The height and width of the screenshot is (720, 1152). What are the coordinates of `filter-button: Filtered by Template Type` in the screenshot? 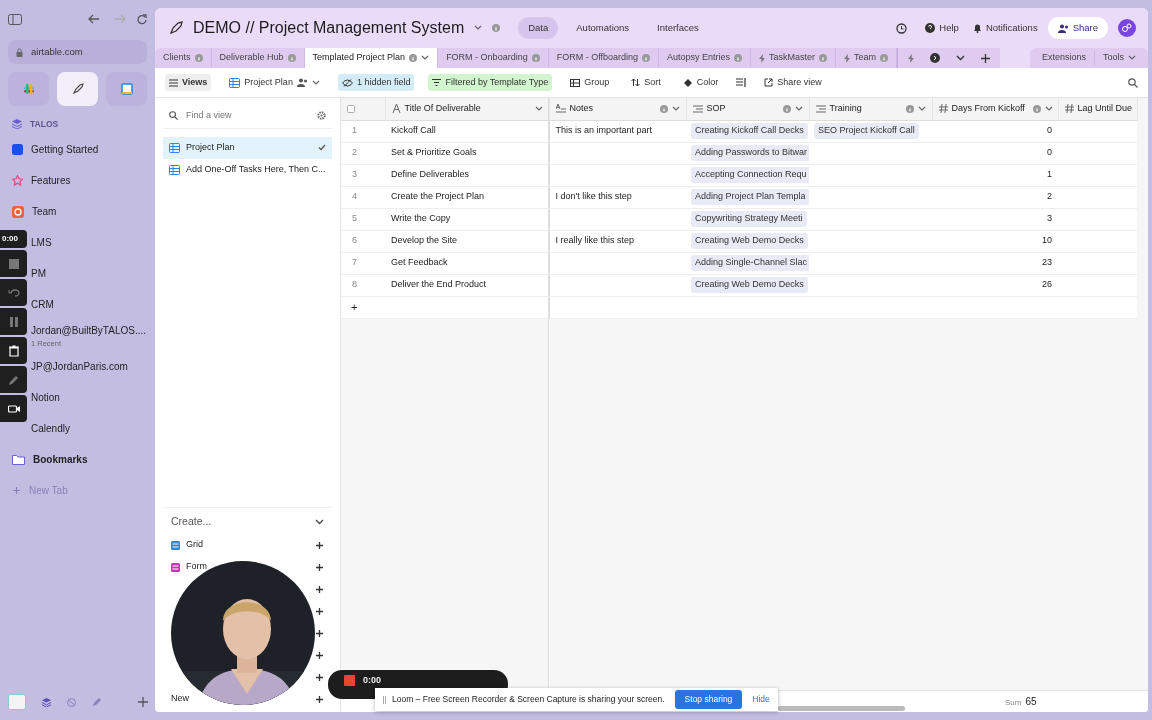 It's located at (490, 82).